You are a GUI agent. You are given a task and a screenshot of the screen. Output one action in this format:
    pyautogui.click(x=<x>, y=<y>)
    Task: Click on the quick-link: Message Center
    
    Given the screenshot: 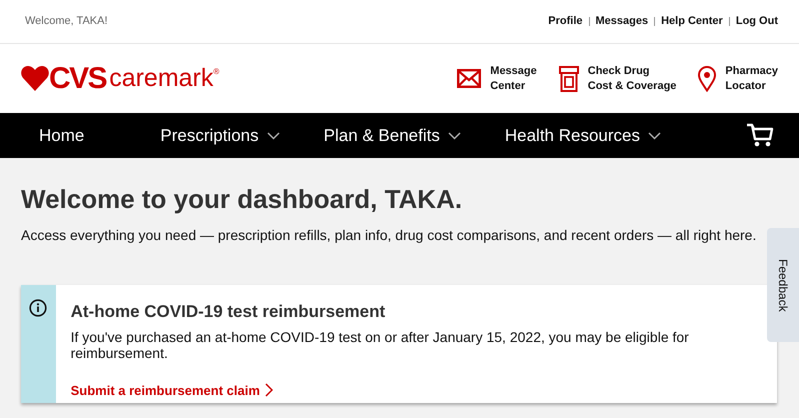 What is the action you would take?
    pyautogui.click(x=513, y=78)
    